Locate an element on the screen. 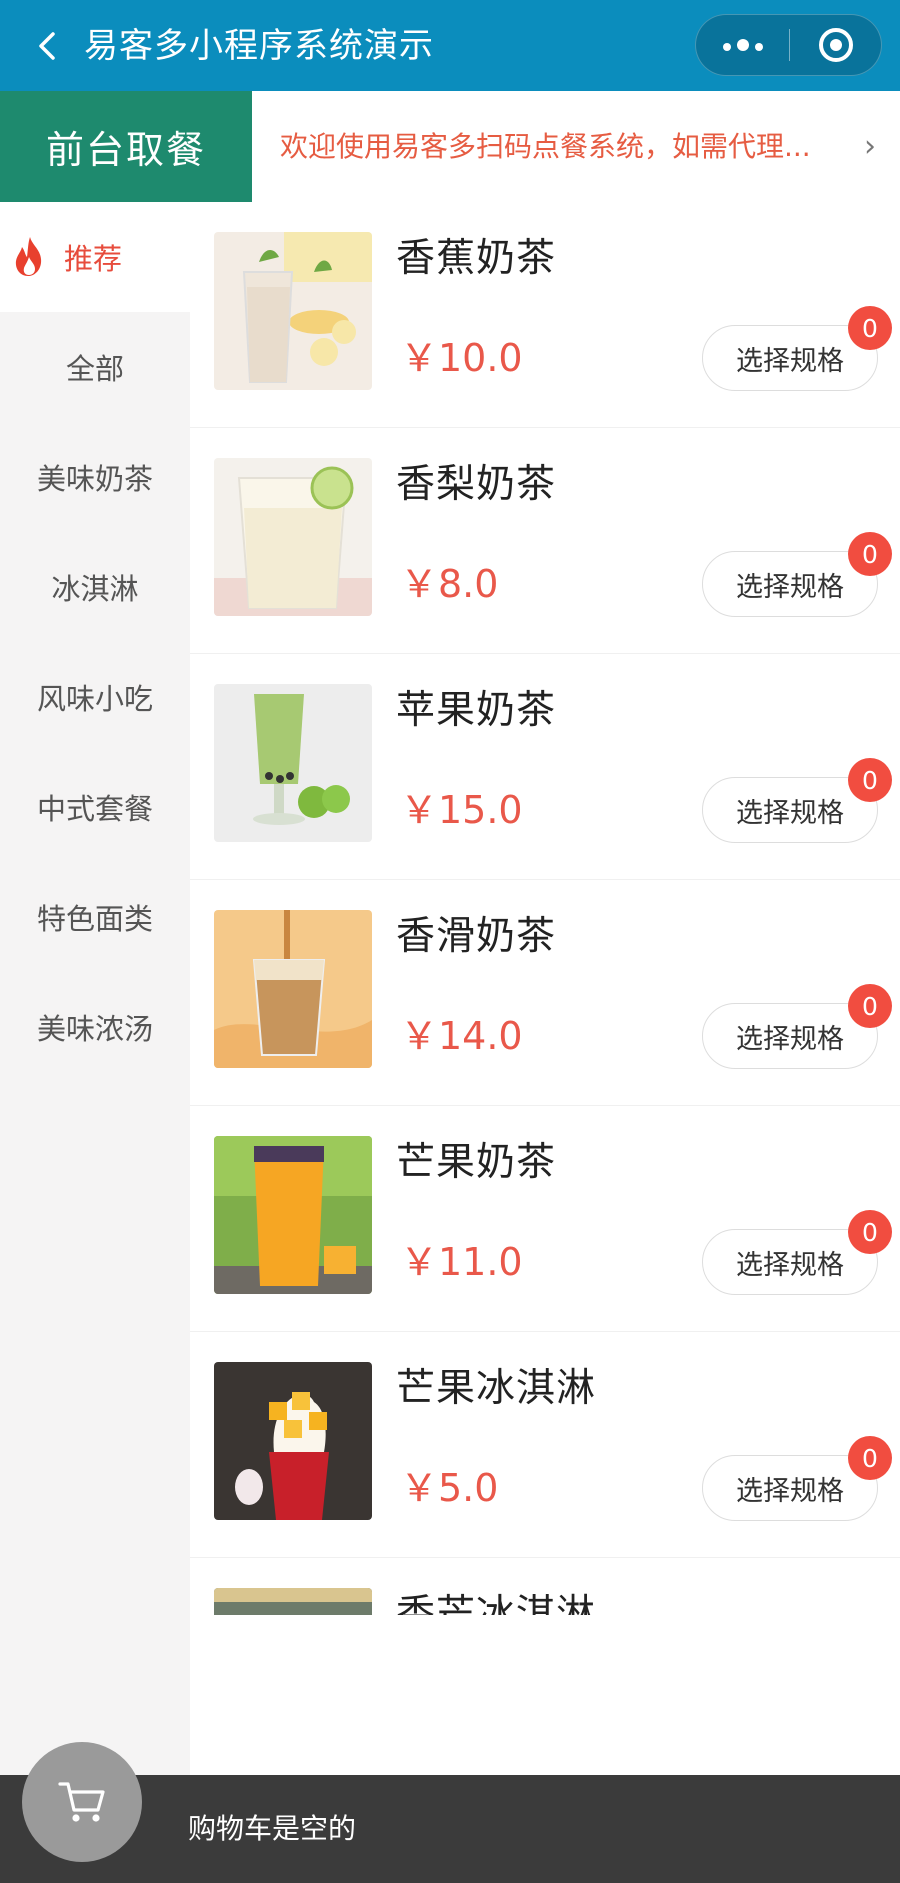  product-price: ￥10.0 is located at coordinates (461, 358).